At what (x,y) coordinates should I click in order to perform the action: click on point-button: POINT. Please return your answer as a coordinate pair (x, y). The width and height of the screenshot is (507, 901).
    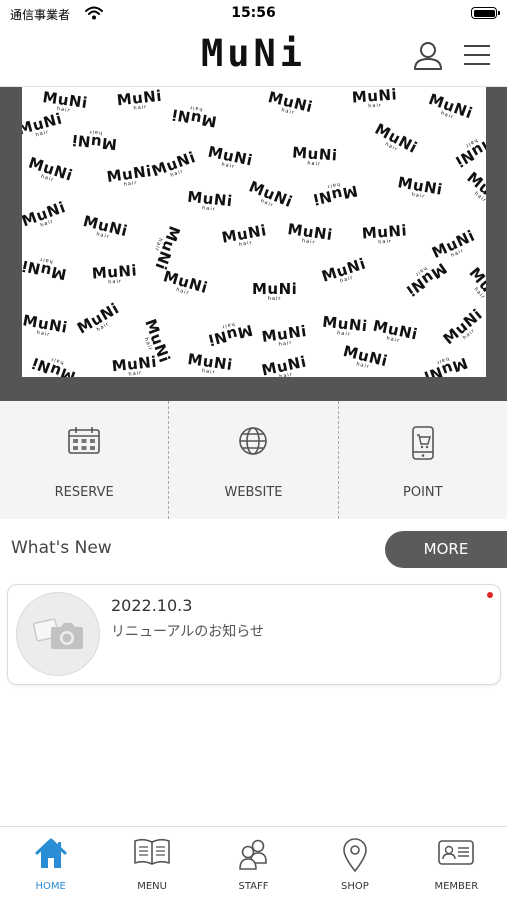
    Looking at the image, I should click on (422, 460).